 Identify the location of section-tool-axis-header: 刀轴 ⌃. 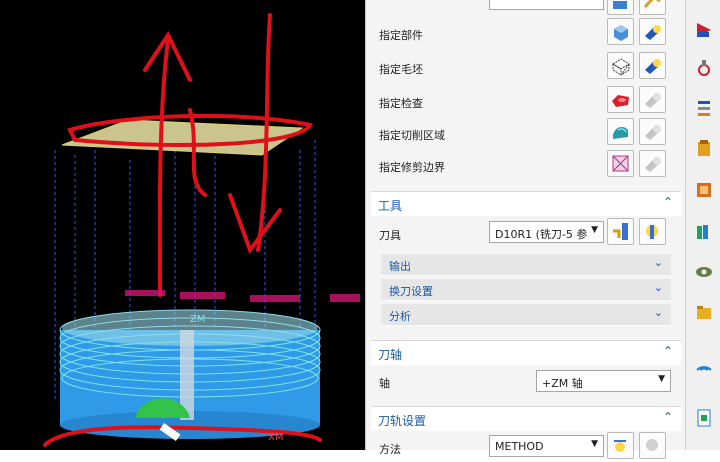
(526, 352).